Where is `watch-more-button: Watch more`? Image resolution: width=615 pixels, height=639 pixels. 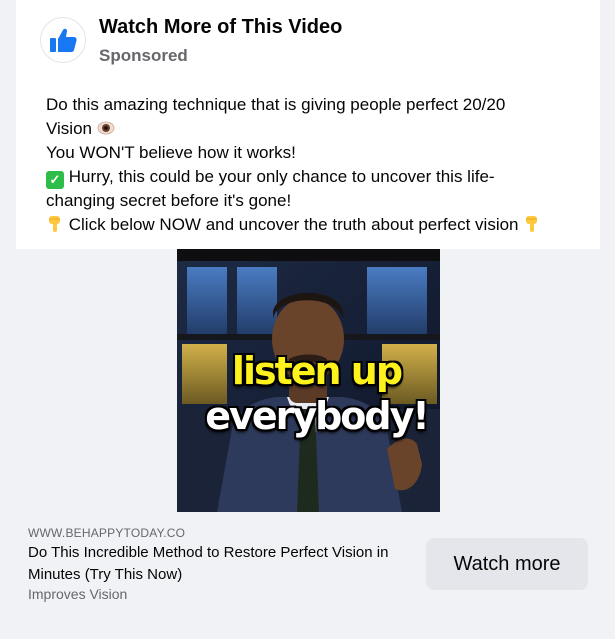 watch-more-button: Watch more is located at coordinates (507, 564).